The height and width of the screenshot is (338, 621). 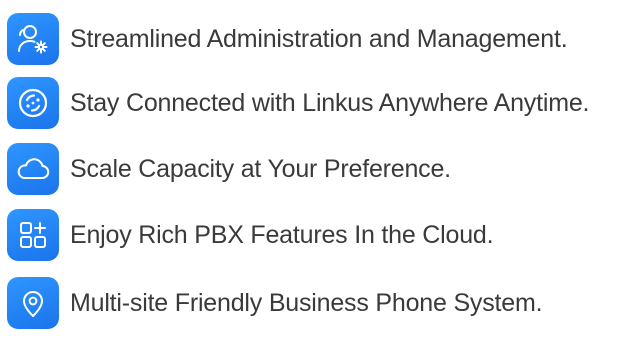 I want to click on location-pin-icon, so click(x=33, y=303).